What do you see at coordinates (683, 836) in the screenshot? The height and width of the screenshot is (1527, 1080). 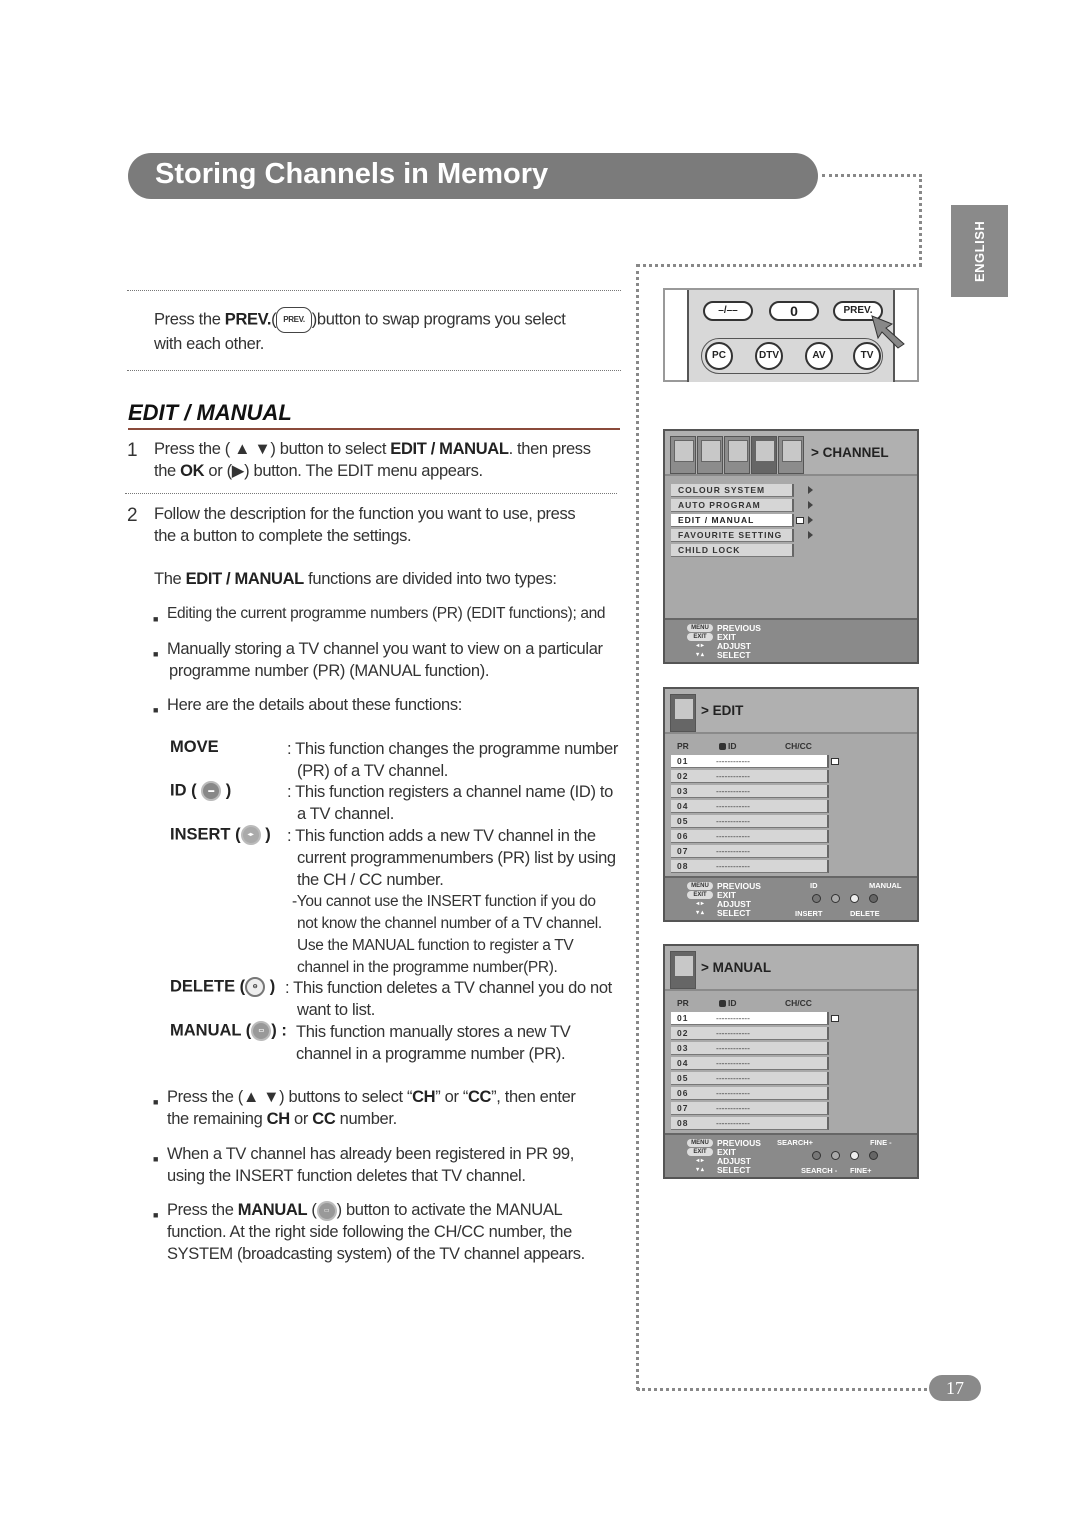 I see `pr-number: 06` at bounding box center [683, 836].